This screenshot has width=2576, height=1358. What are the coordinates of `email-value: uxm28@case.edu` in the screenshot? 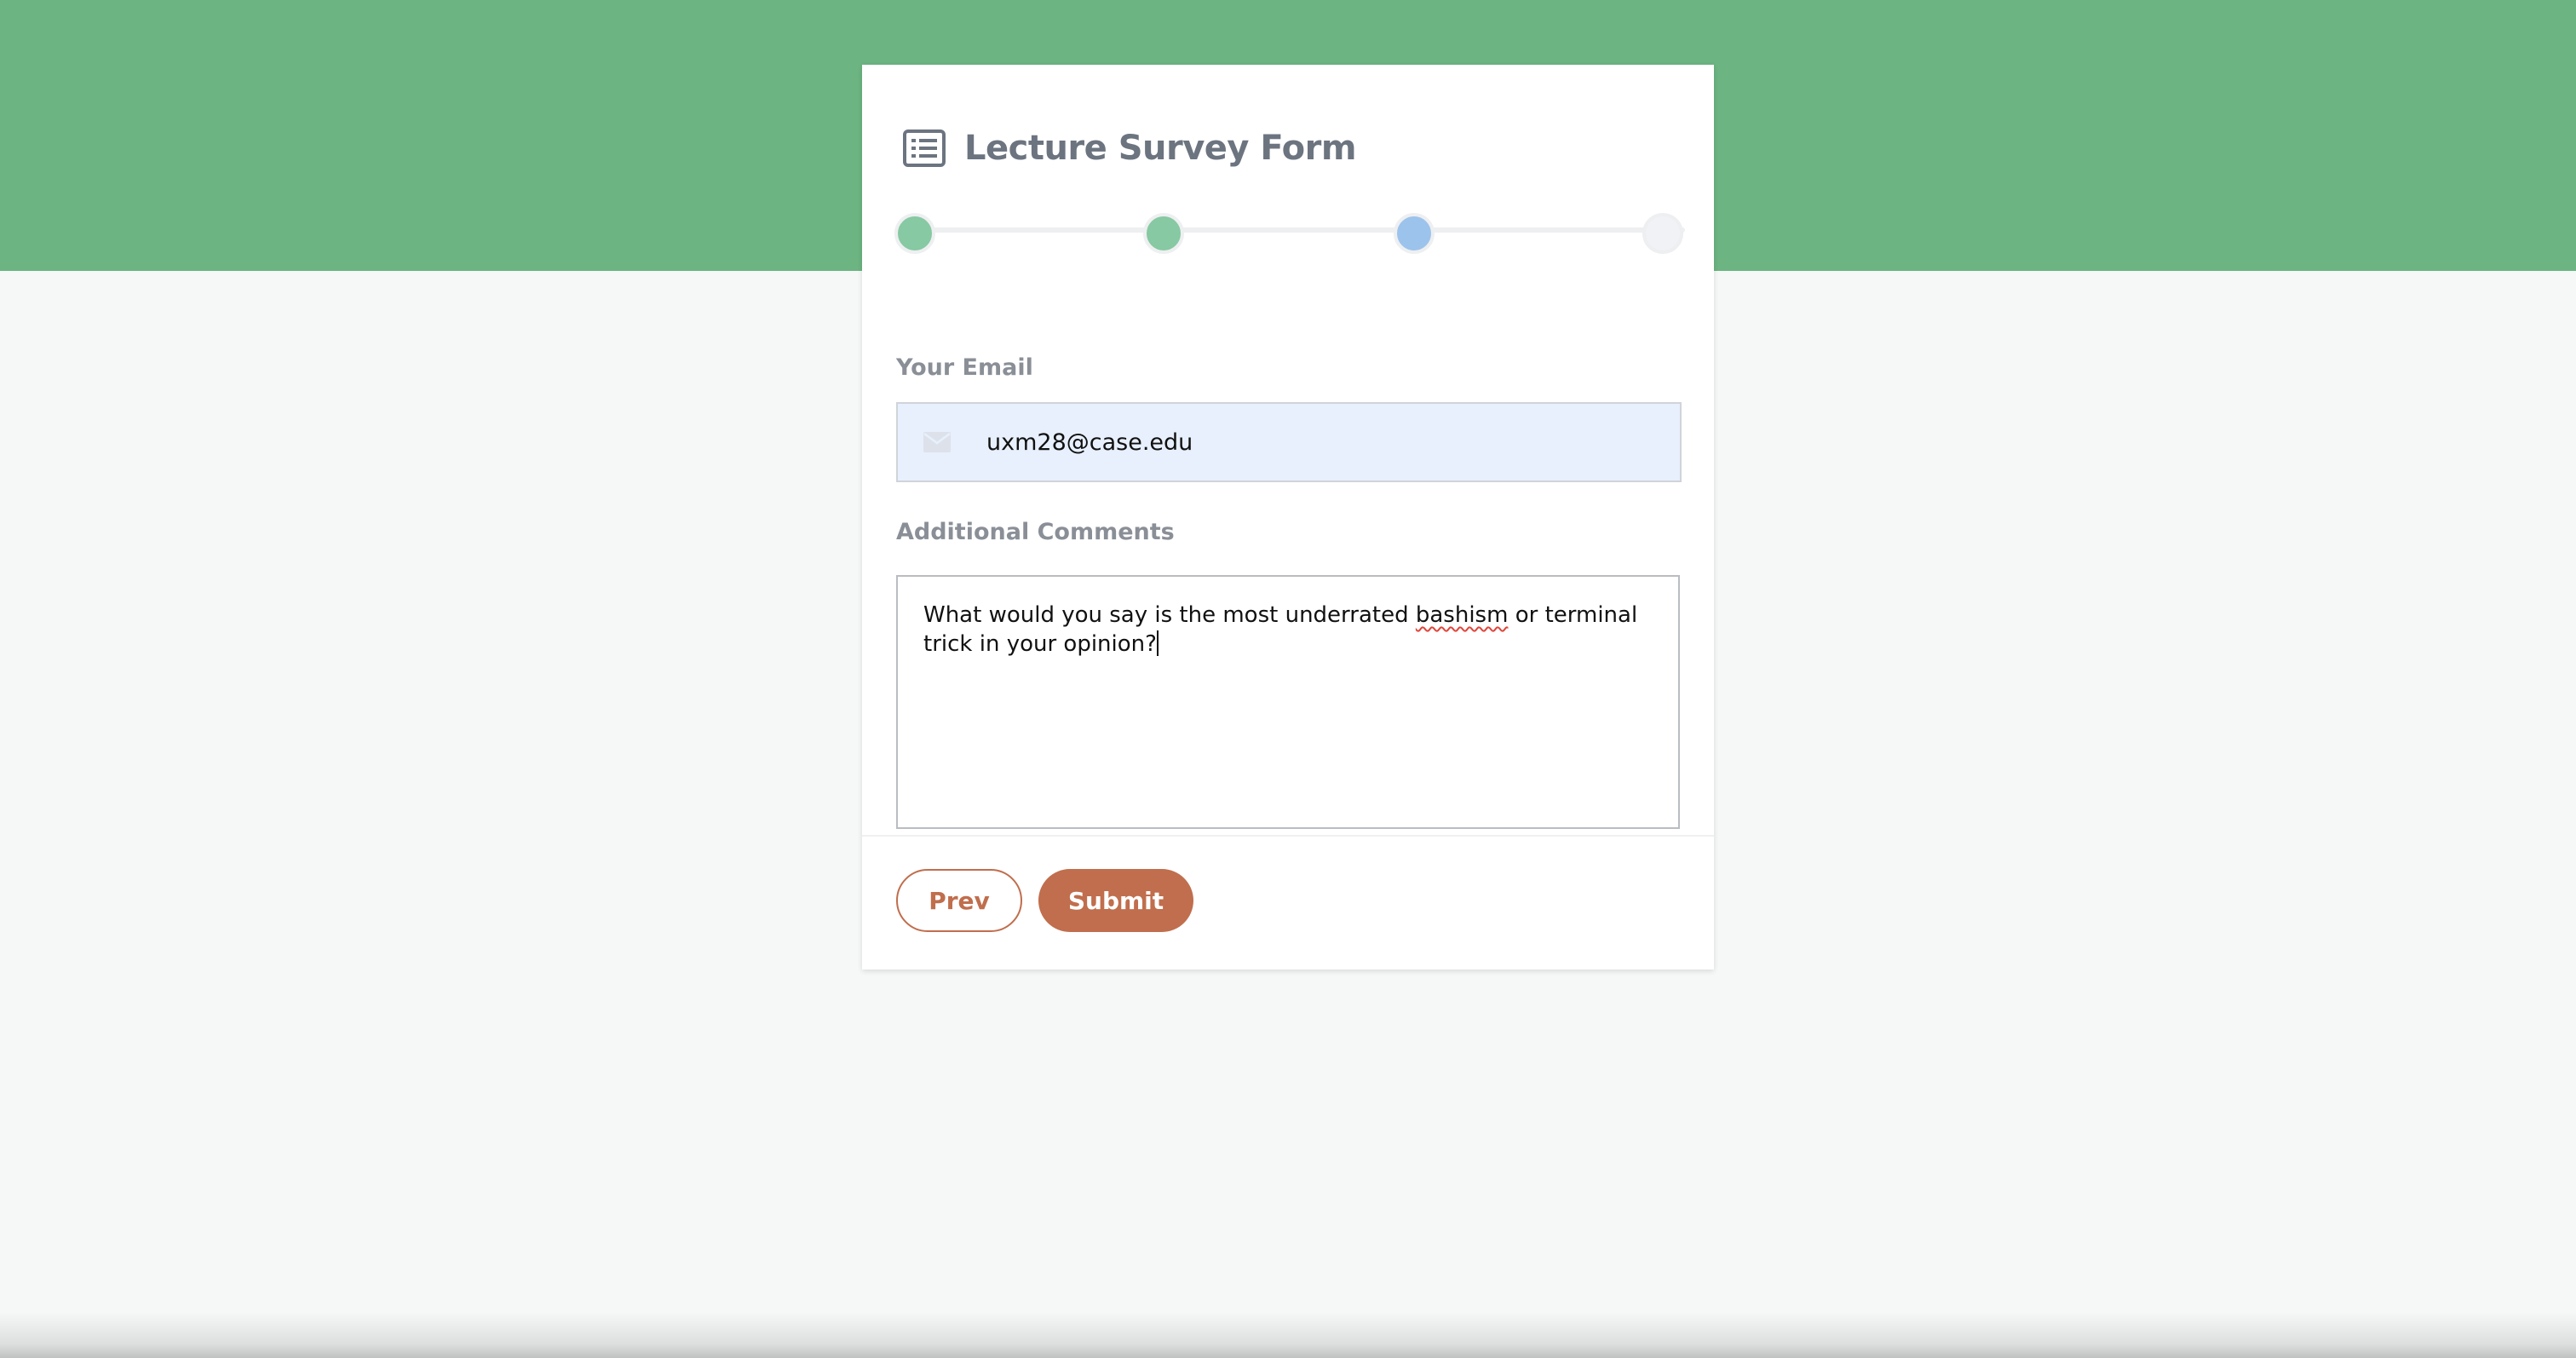 It's located at (1089, 442).